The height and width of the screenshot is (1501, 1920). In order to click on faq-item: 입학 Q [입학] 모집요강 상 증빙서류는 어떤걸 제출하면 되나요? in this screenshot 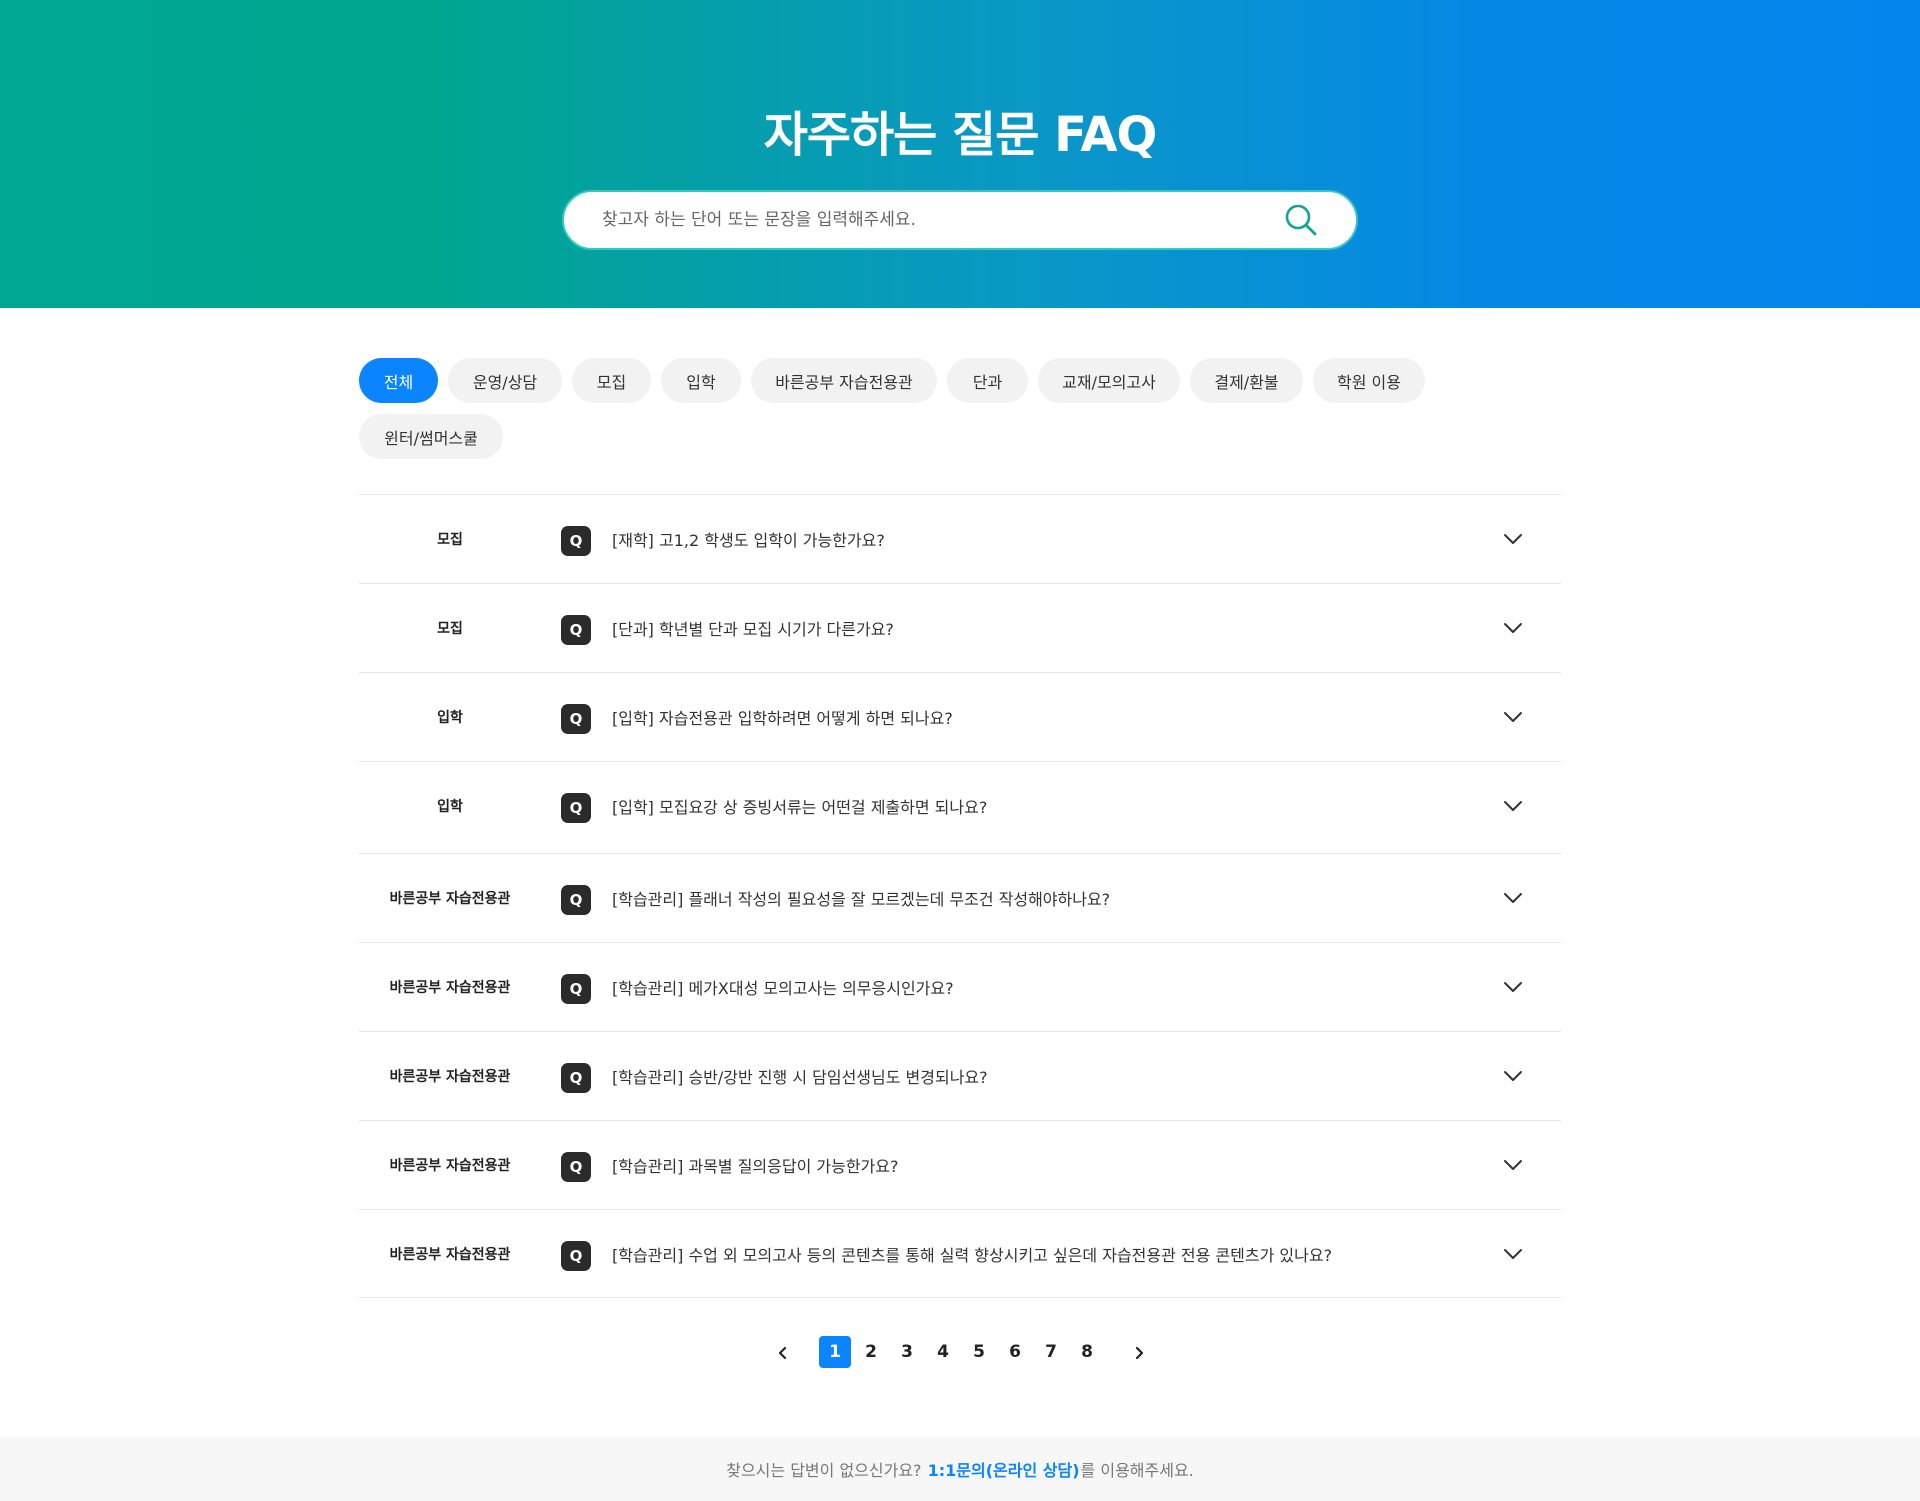, I will do `click(960, 805)`.